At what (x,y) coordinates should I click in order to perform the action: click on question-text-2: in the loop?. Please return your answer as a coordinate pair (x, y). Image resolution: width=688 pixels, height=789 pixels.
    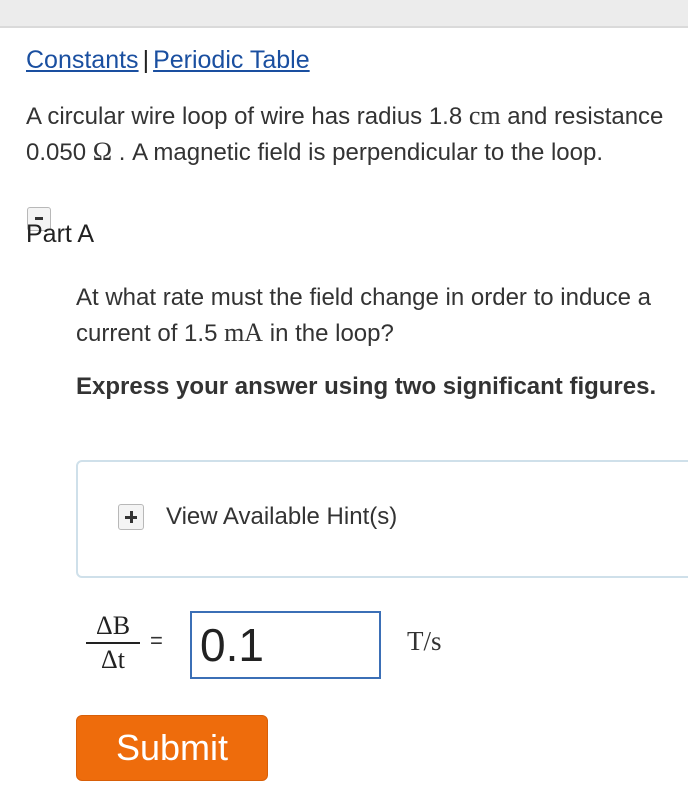
    Looking at the image, I should click on (328, 333).